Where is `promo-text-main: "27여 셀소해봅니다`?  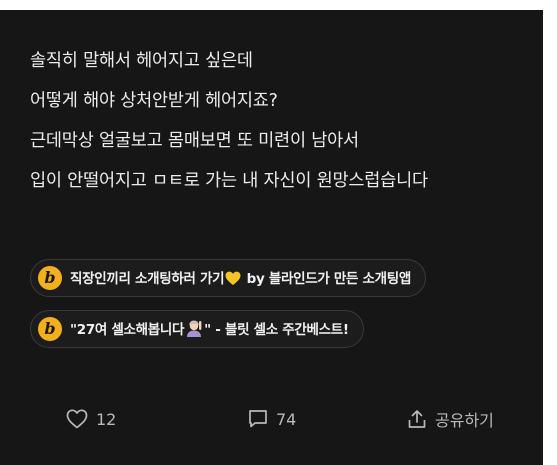 promo-text-main: "27여 셀소해봅니다 is located at coordinates (127, 329).